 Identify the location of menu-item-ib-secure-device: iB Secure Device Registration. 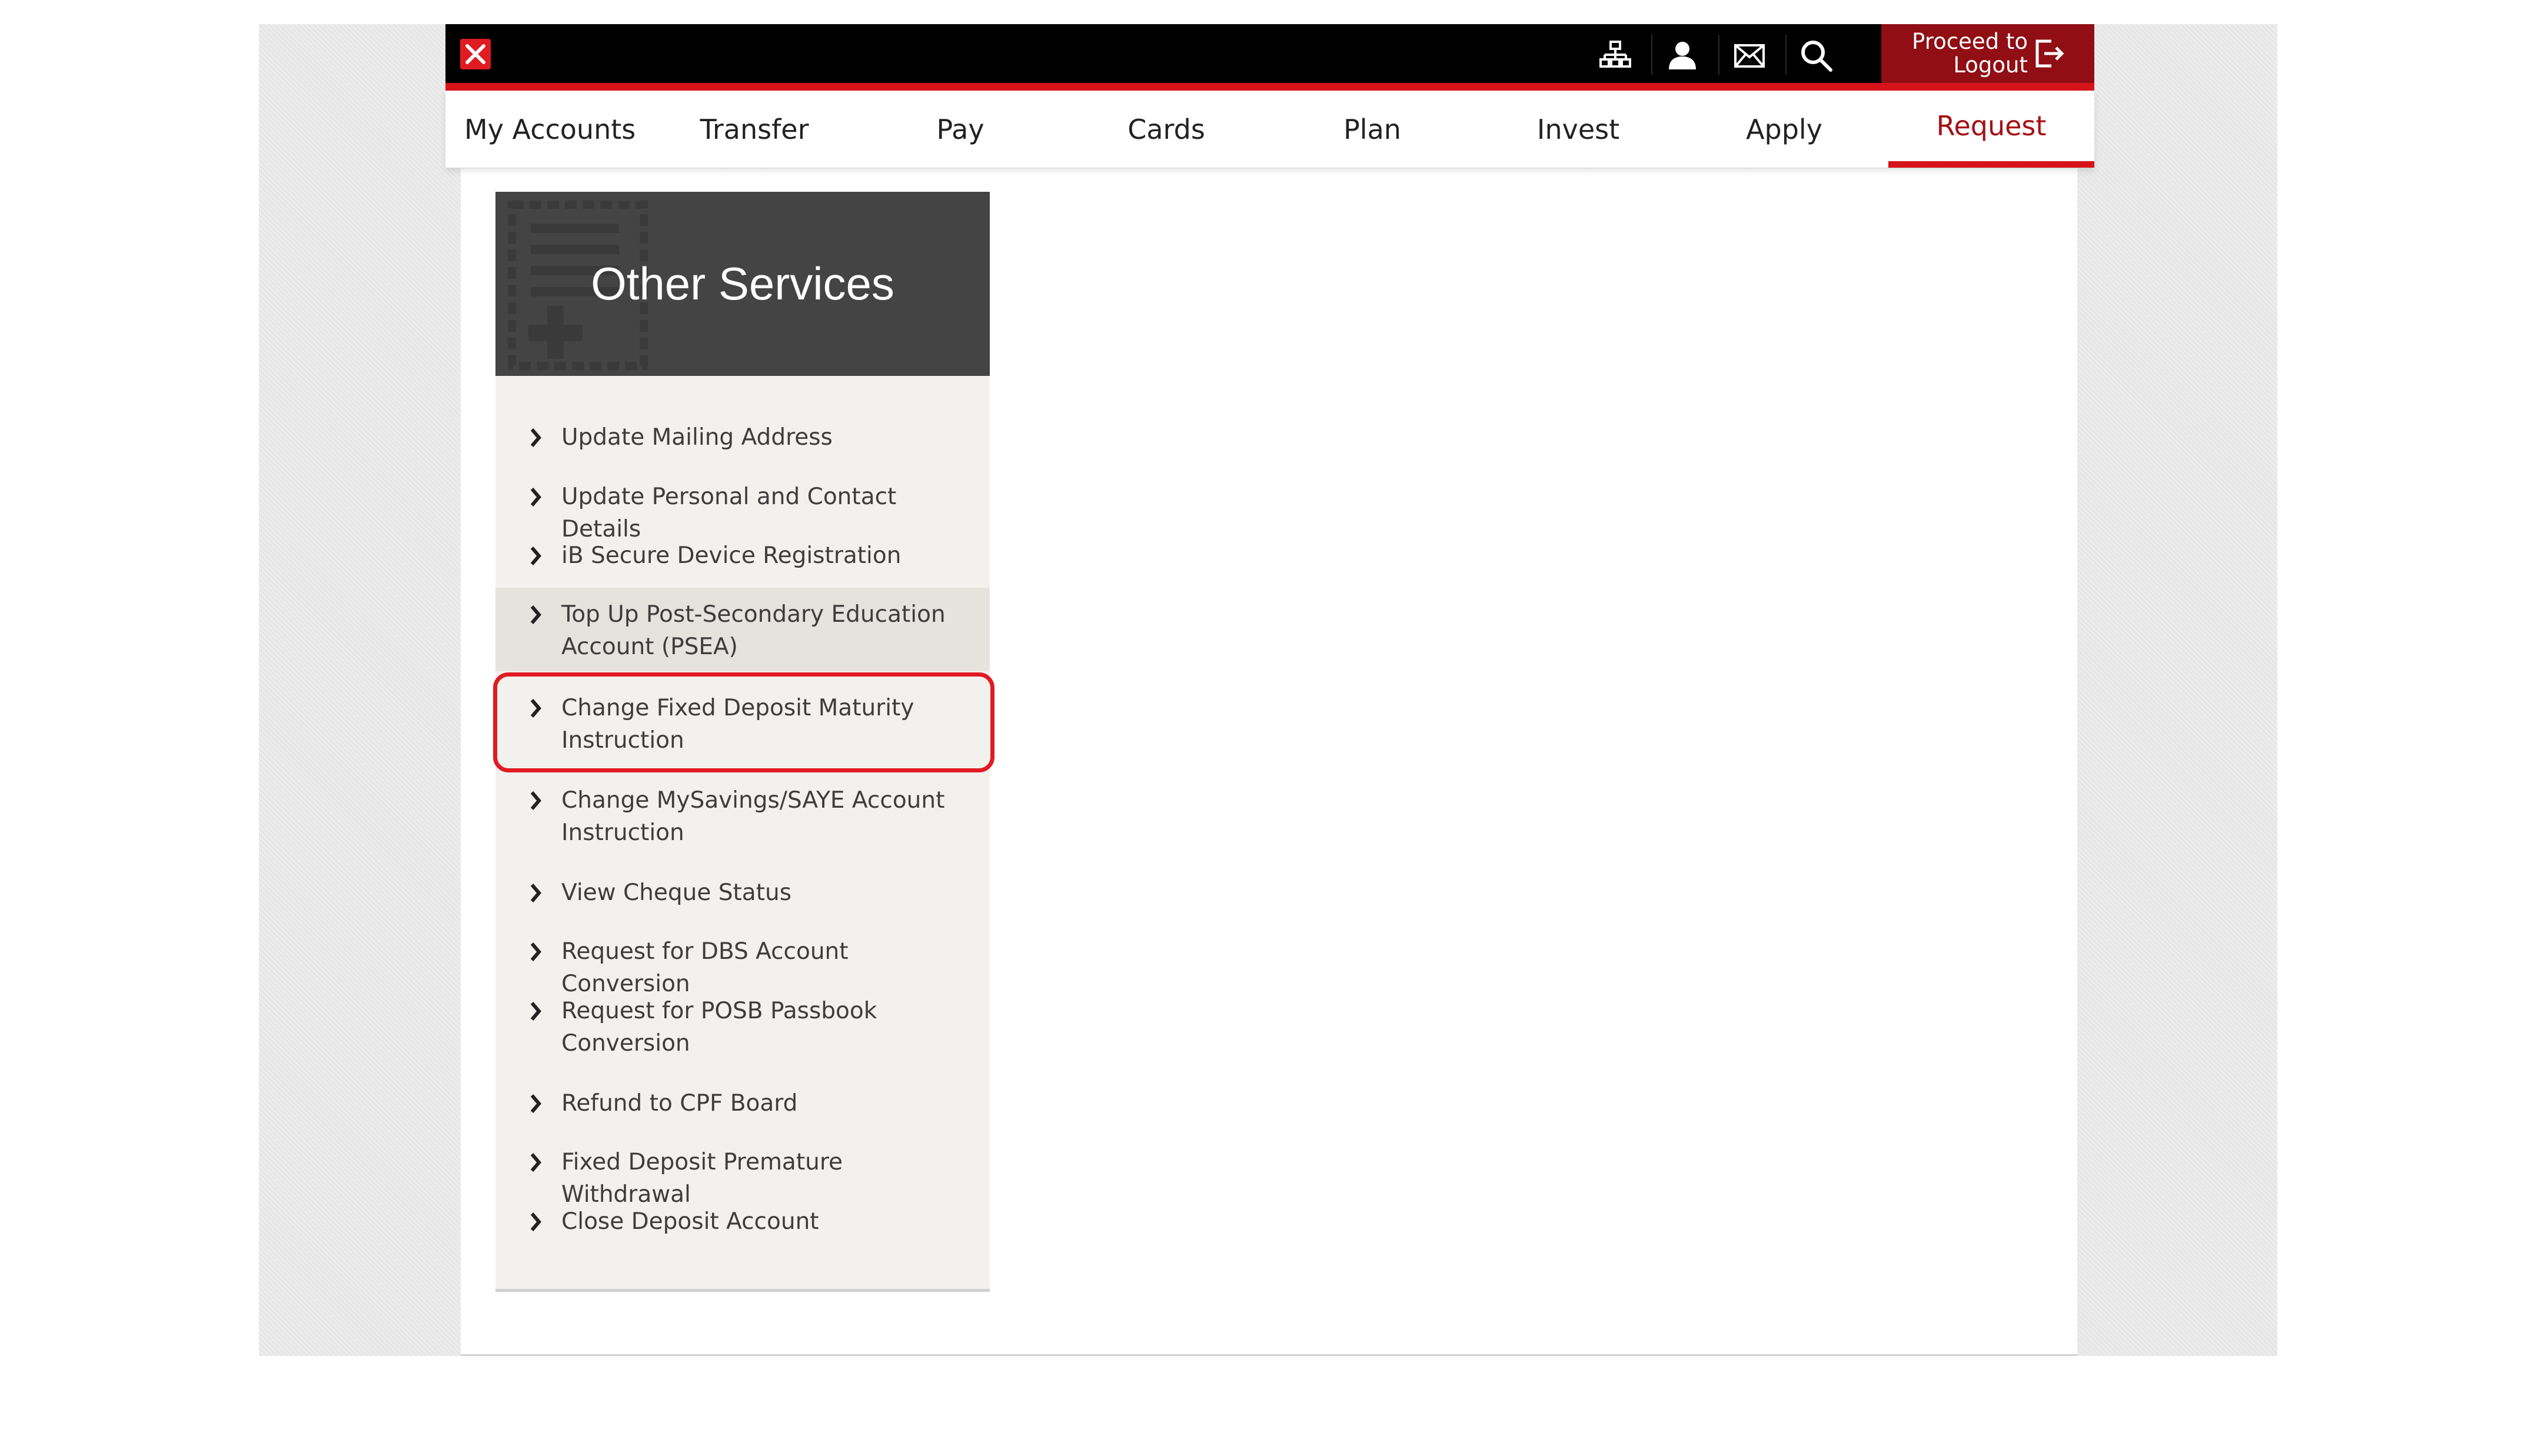
(742, 555).